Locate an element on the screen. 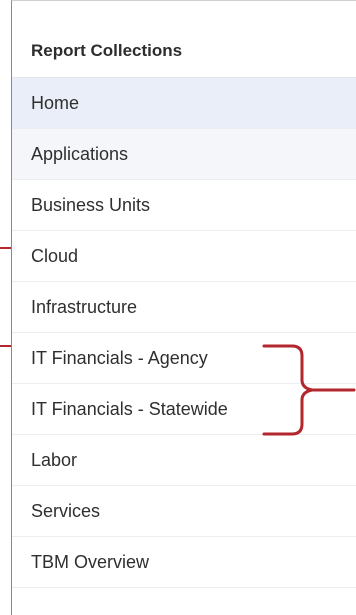 This screenshot has height=615, width=356. menu-item-business-units: Business Units is located at coordinates (184, 205).